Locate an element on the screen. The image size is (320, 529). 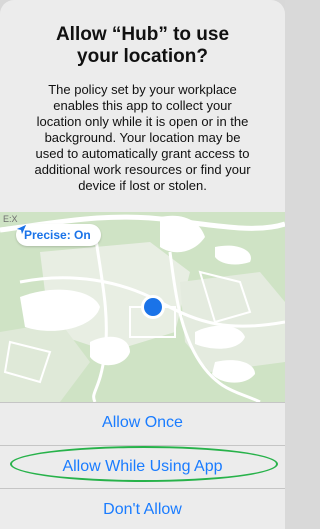
precise-location-label: Precise: On is located at coordinates (57, 235).